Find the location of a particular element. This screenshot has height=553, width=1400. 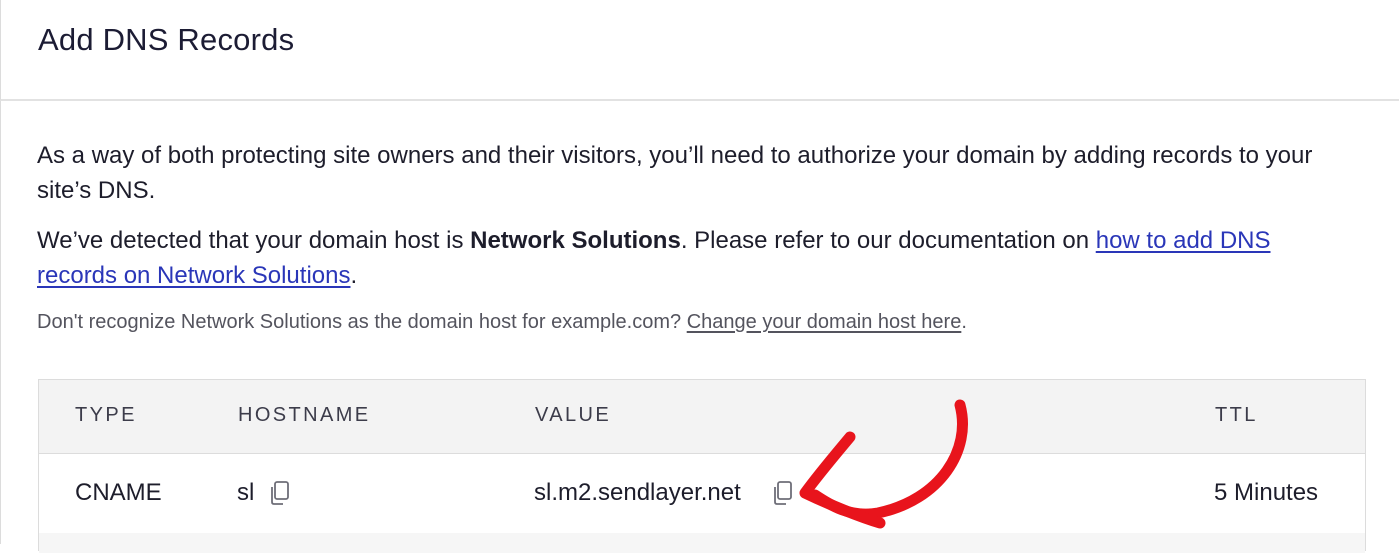

table-row-next is located at coordinates (702, 543).